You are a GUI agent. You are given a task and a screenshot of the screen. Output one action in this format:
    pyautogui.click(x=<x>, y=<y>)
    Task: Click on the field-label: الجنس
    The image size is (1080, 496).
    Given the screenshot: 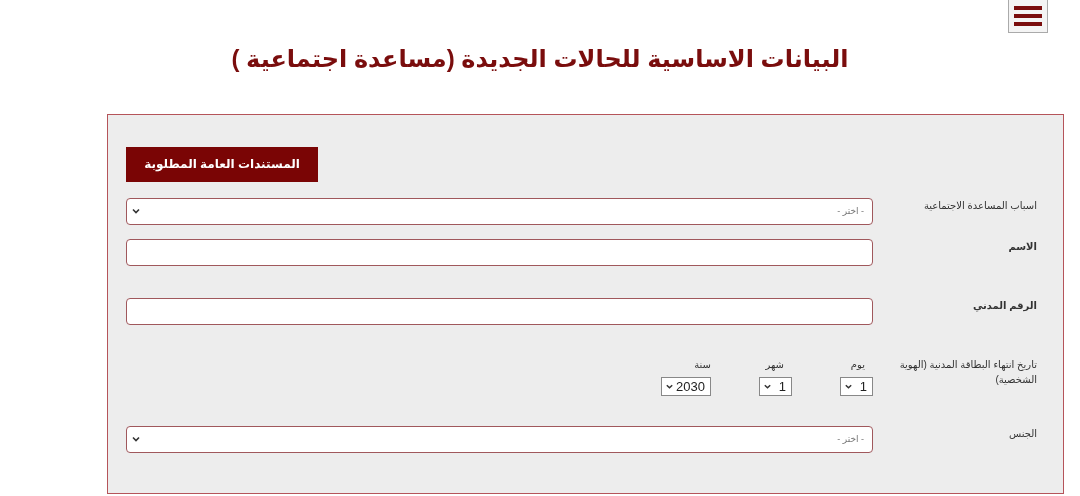 What is the action you would take?
    pyautogui.click(x=1022, y=433)
    